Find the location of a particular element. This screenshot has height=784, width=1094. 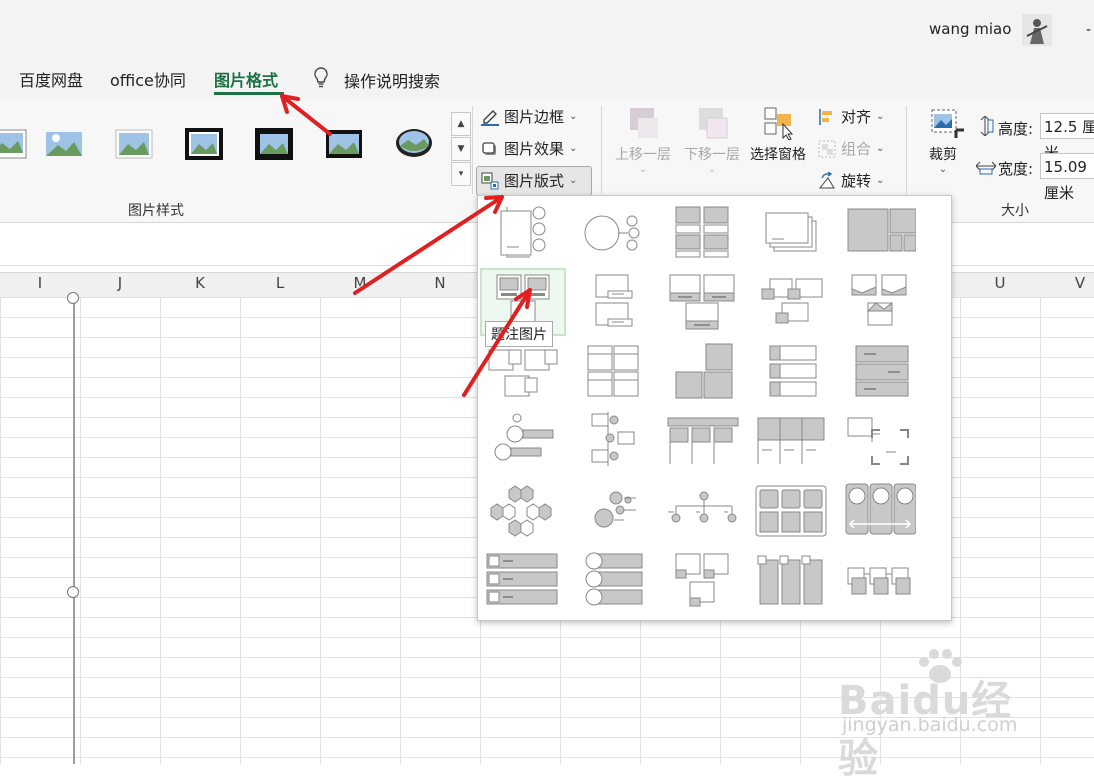

column-header: L is located at coordinates (280, 283).